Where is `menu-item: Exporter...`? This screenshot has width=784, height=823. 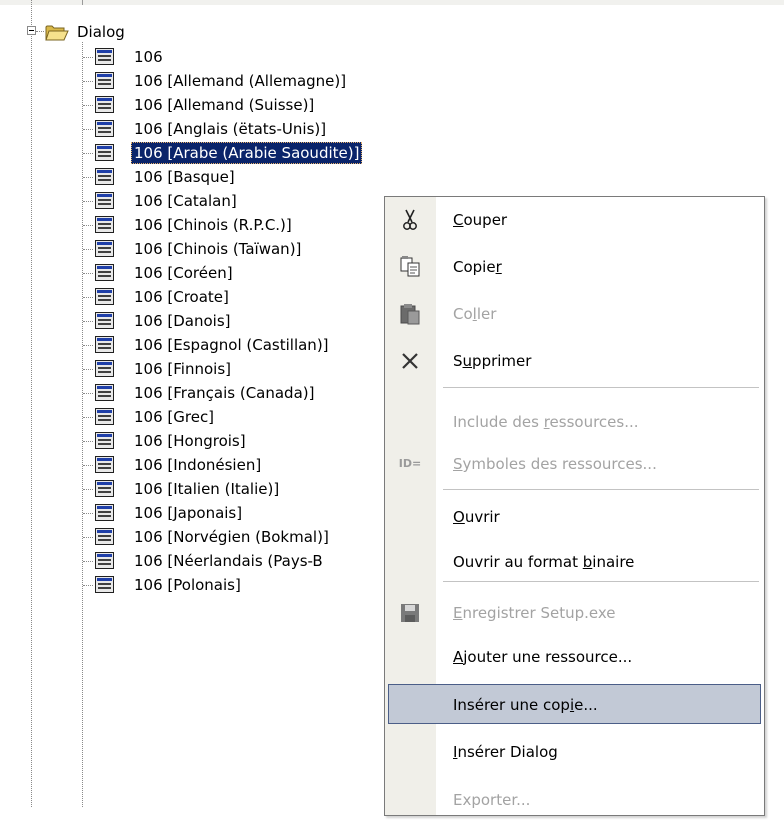 menu-item: Exporter... is located at coordinates (574, 800).